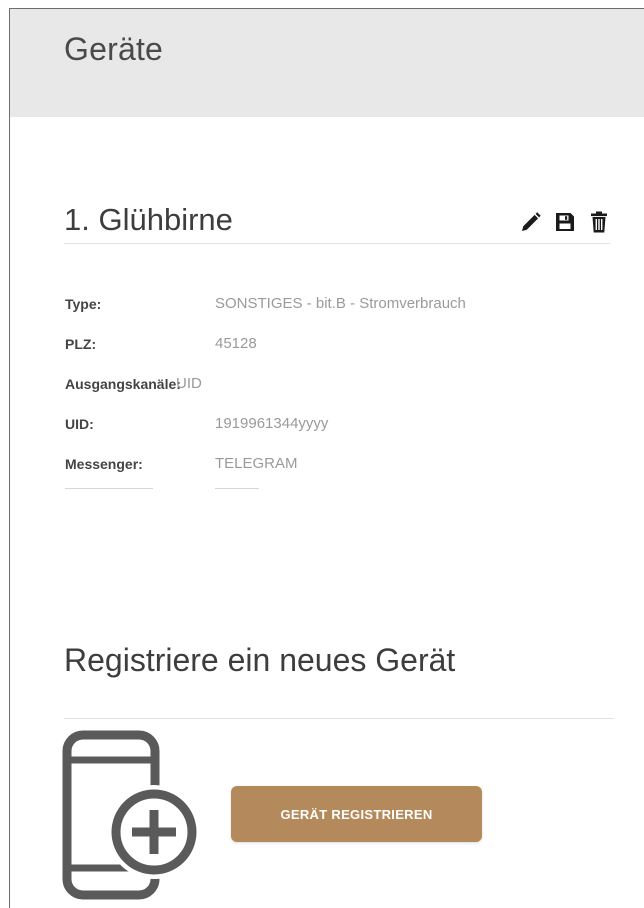  I want to click on floppy-disk-icon, so click(565, 222).